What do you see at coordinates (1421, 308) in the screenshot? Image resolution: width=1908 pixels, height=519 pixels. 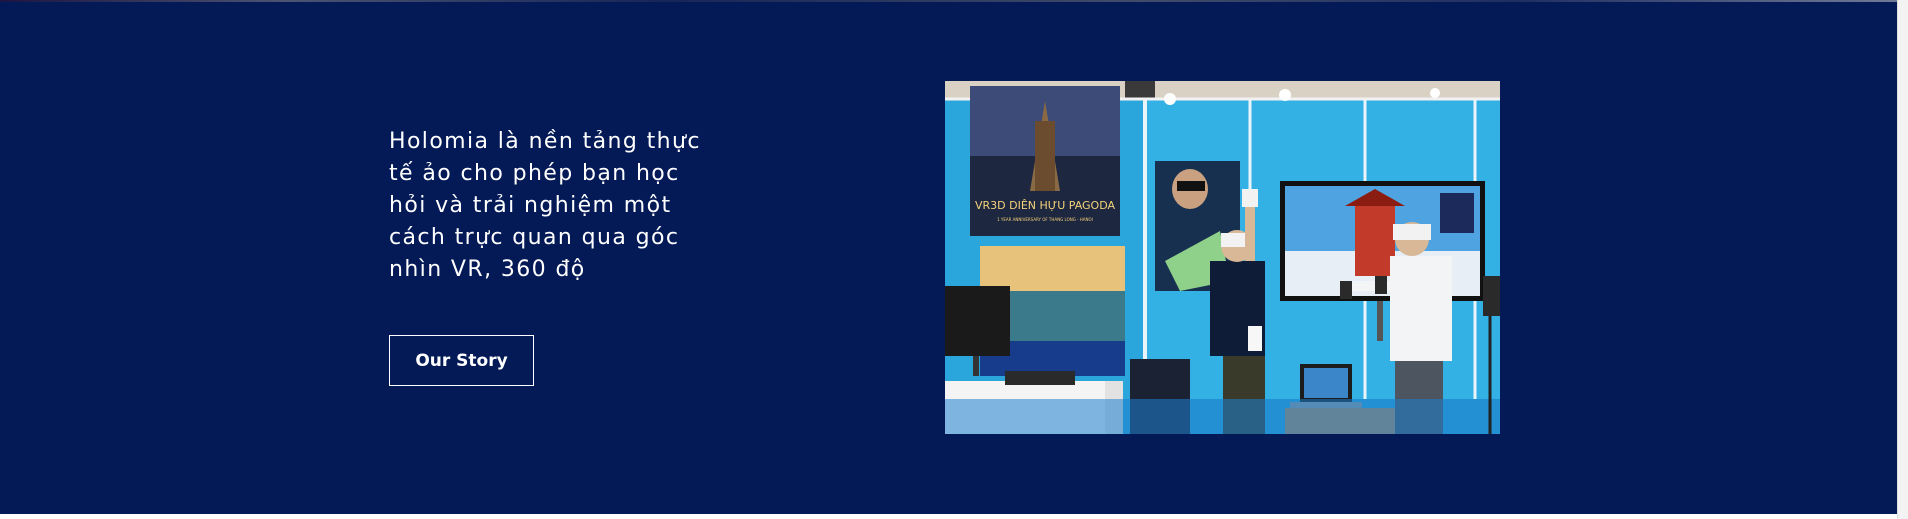 I see `person-right` at bounding box center [1421, 308].